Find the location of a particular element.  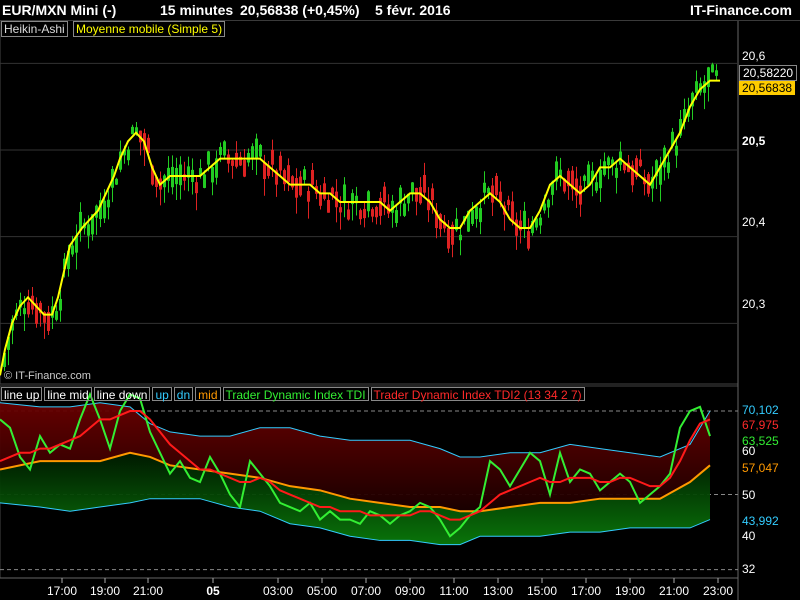

y-tick-40: 40 is located at coordinates (749, 536).